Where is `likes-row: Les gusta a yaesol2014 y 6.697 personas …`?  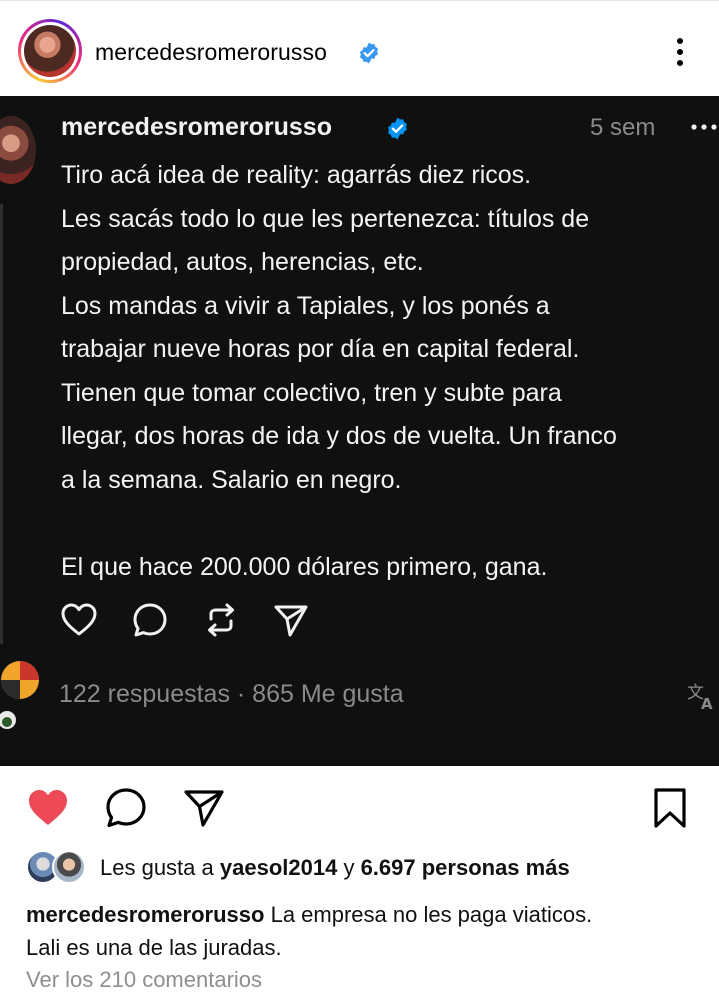
likes-row: Les gusta a yaesol2014 y 6.697 personas … is located at coordinates (366, 868).